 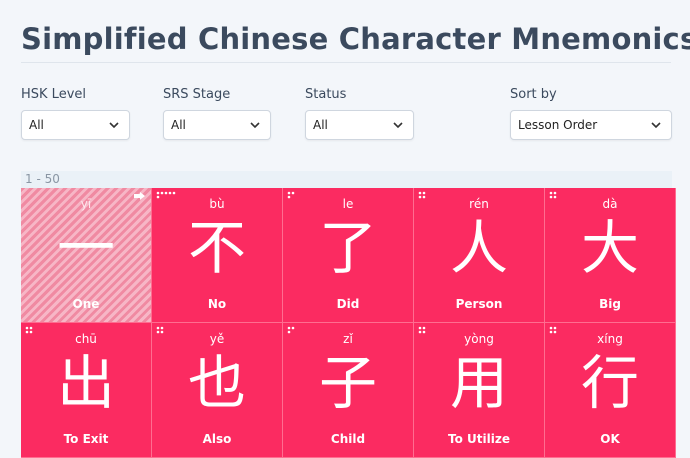 What do you see at coordinates (479, 304) in the screenshot?
I see `meaning-label: Person` at bounding box center [479, 304].